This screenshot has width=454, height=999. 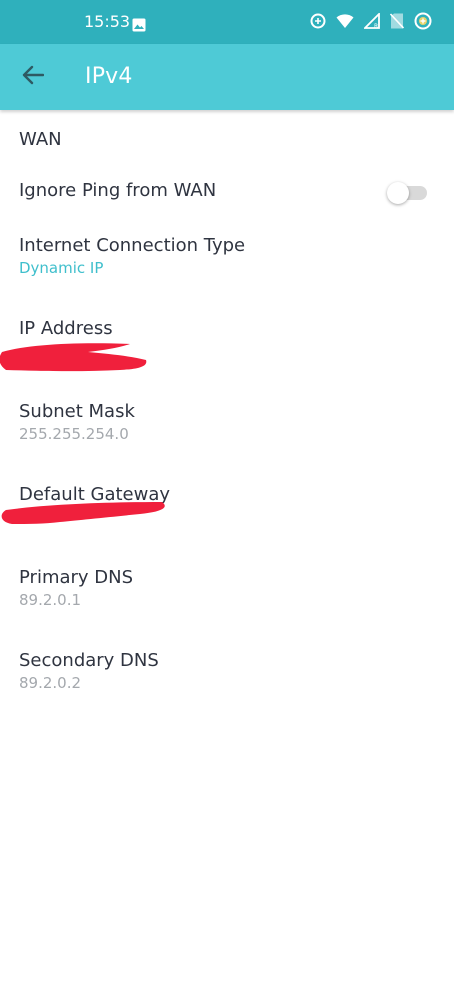 What do you see at coordinates (376, 26) in the screenshot?
I see `svg-text: R` at bounding box center [376, 26].